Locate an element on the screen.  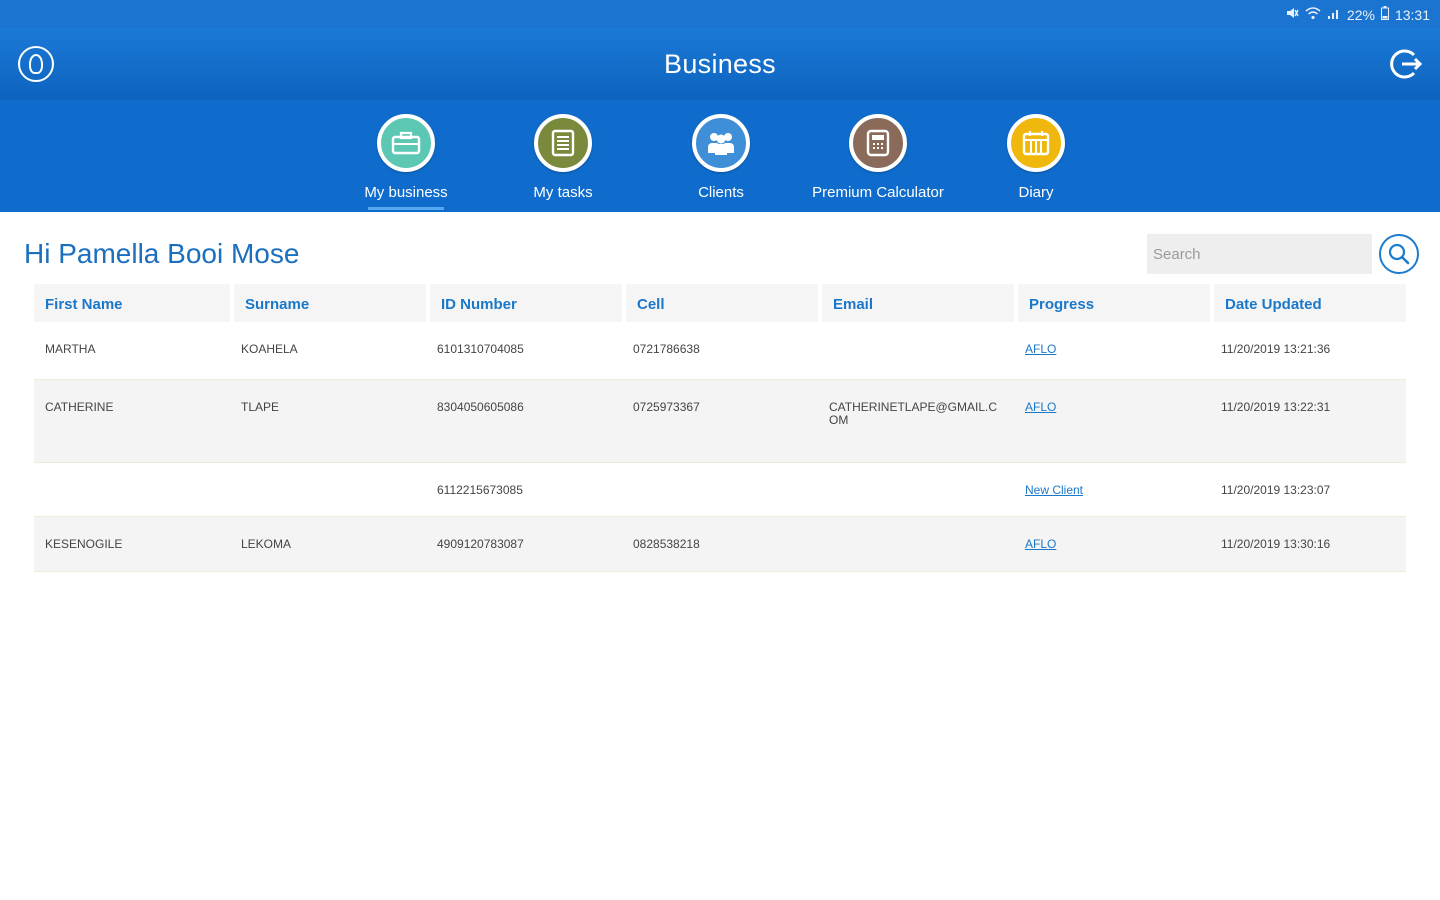
logo-shape is located at coordinates (36, 64).